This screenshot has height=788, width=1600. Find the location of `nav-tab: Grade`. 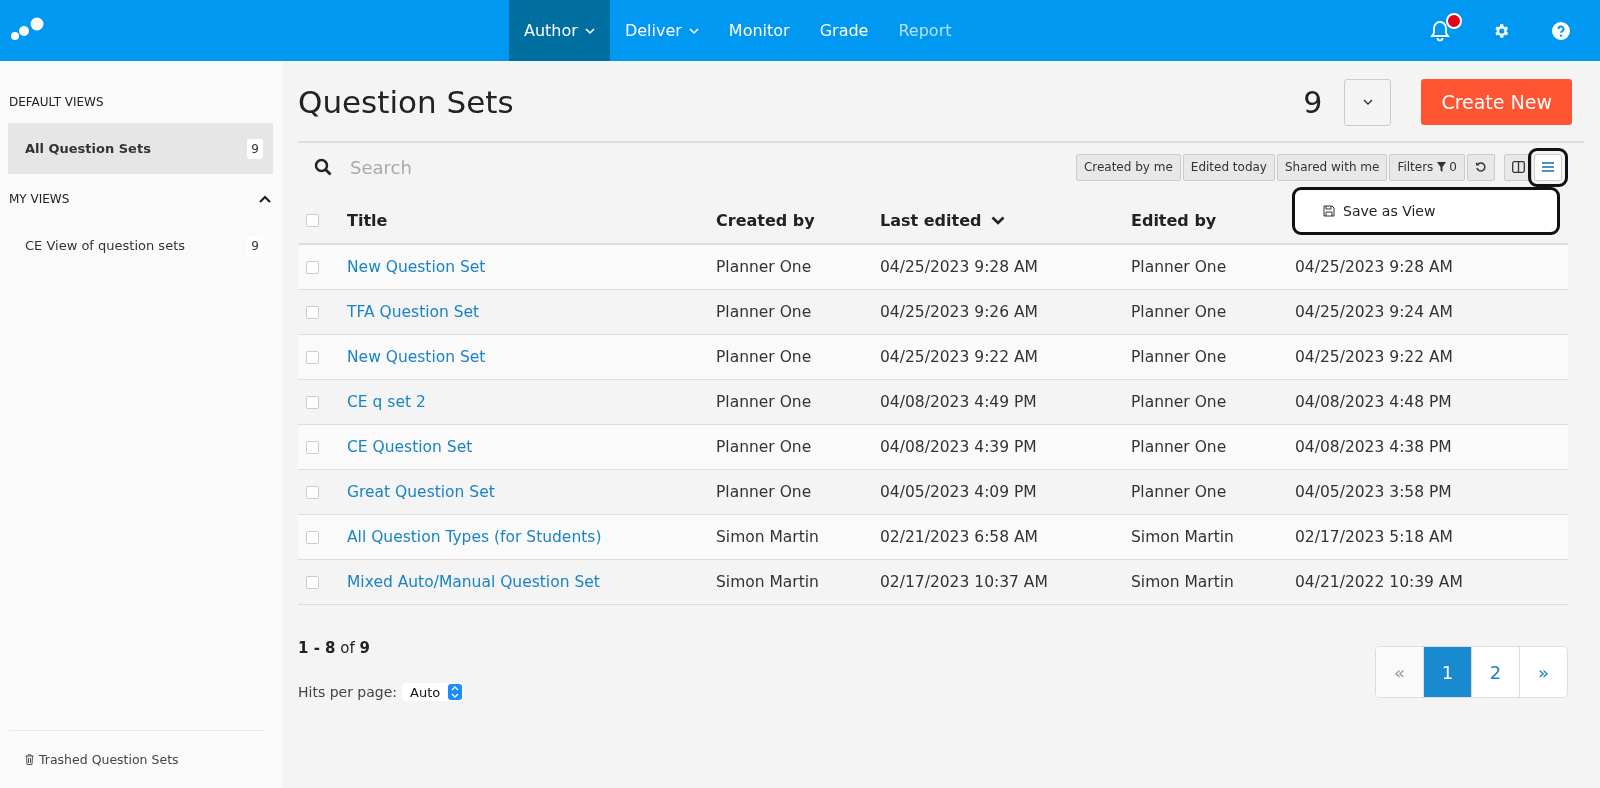

nav-tab: Grade is located at coordinates (844, 30).